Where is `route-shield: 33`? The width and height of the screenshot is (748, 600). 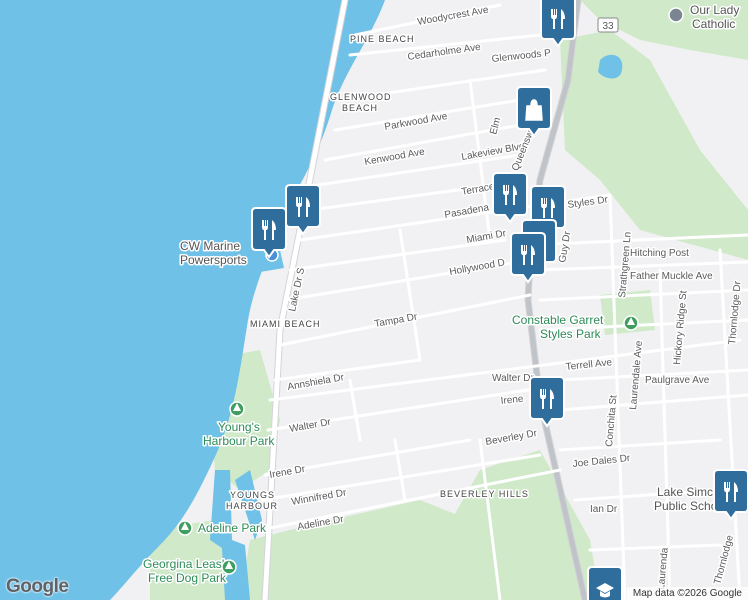
route-shield: 33 is located at coordinates (608, 25).